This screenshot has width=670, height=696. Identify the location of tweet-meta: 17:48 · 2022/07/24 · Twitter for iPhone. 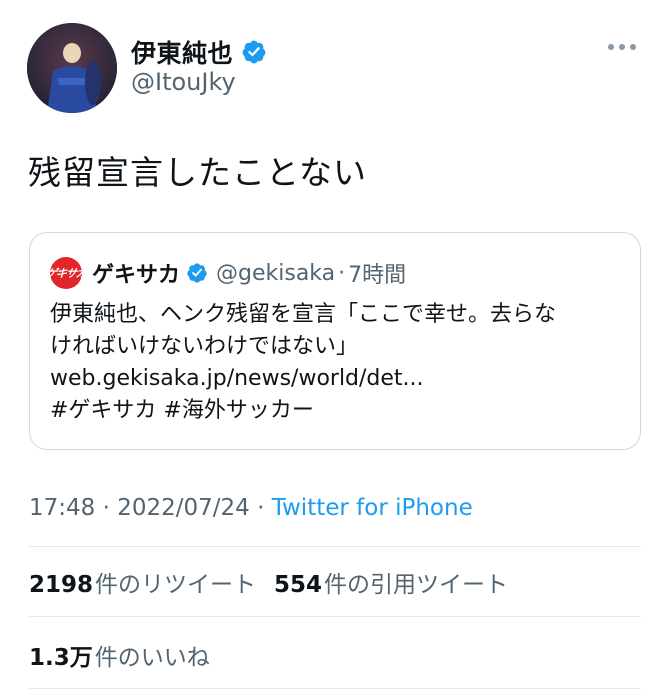
(251, 508).